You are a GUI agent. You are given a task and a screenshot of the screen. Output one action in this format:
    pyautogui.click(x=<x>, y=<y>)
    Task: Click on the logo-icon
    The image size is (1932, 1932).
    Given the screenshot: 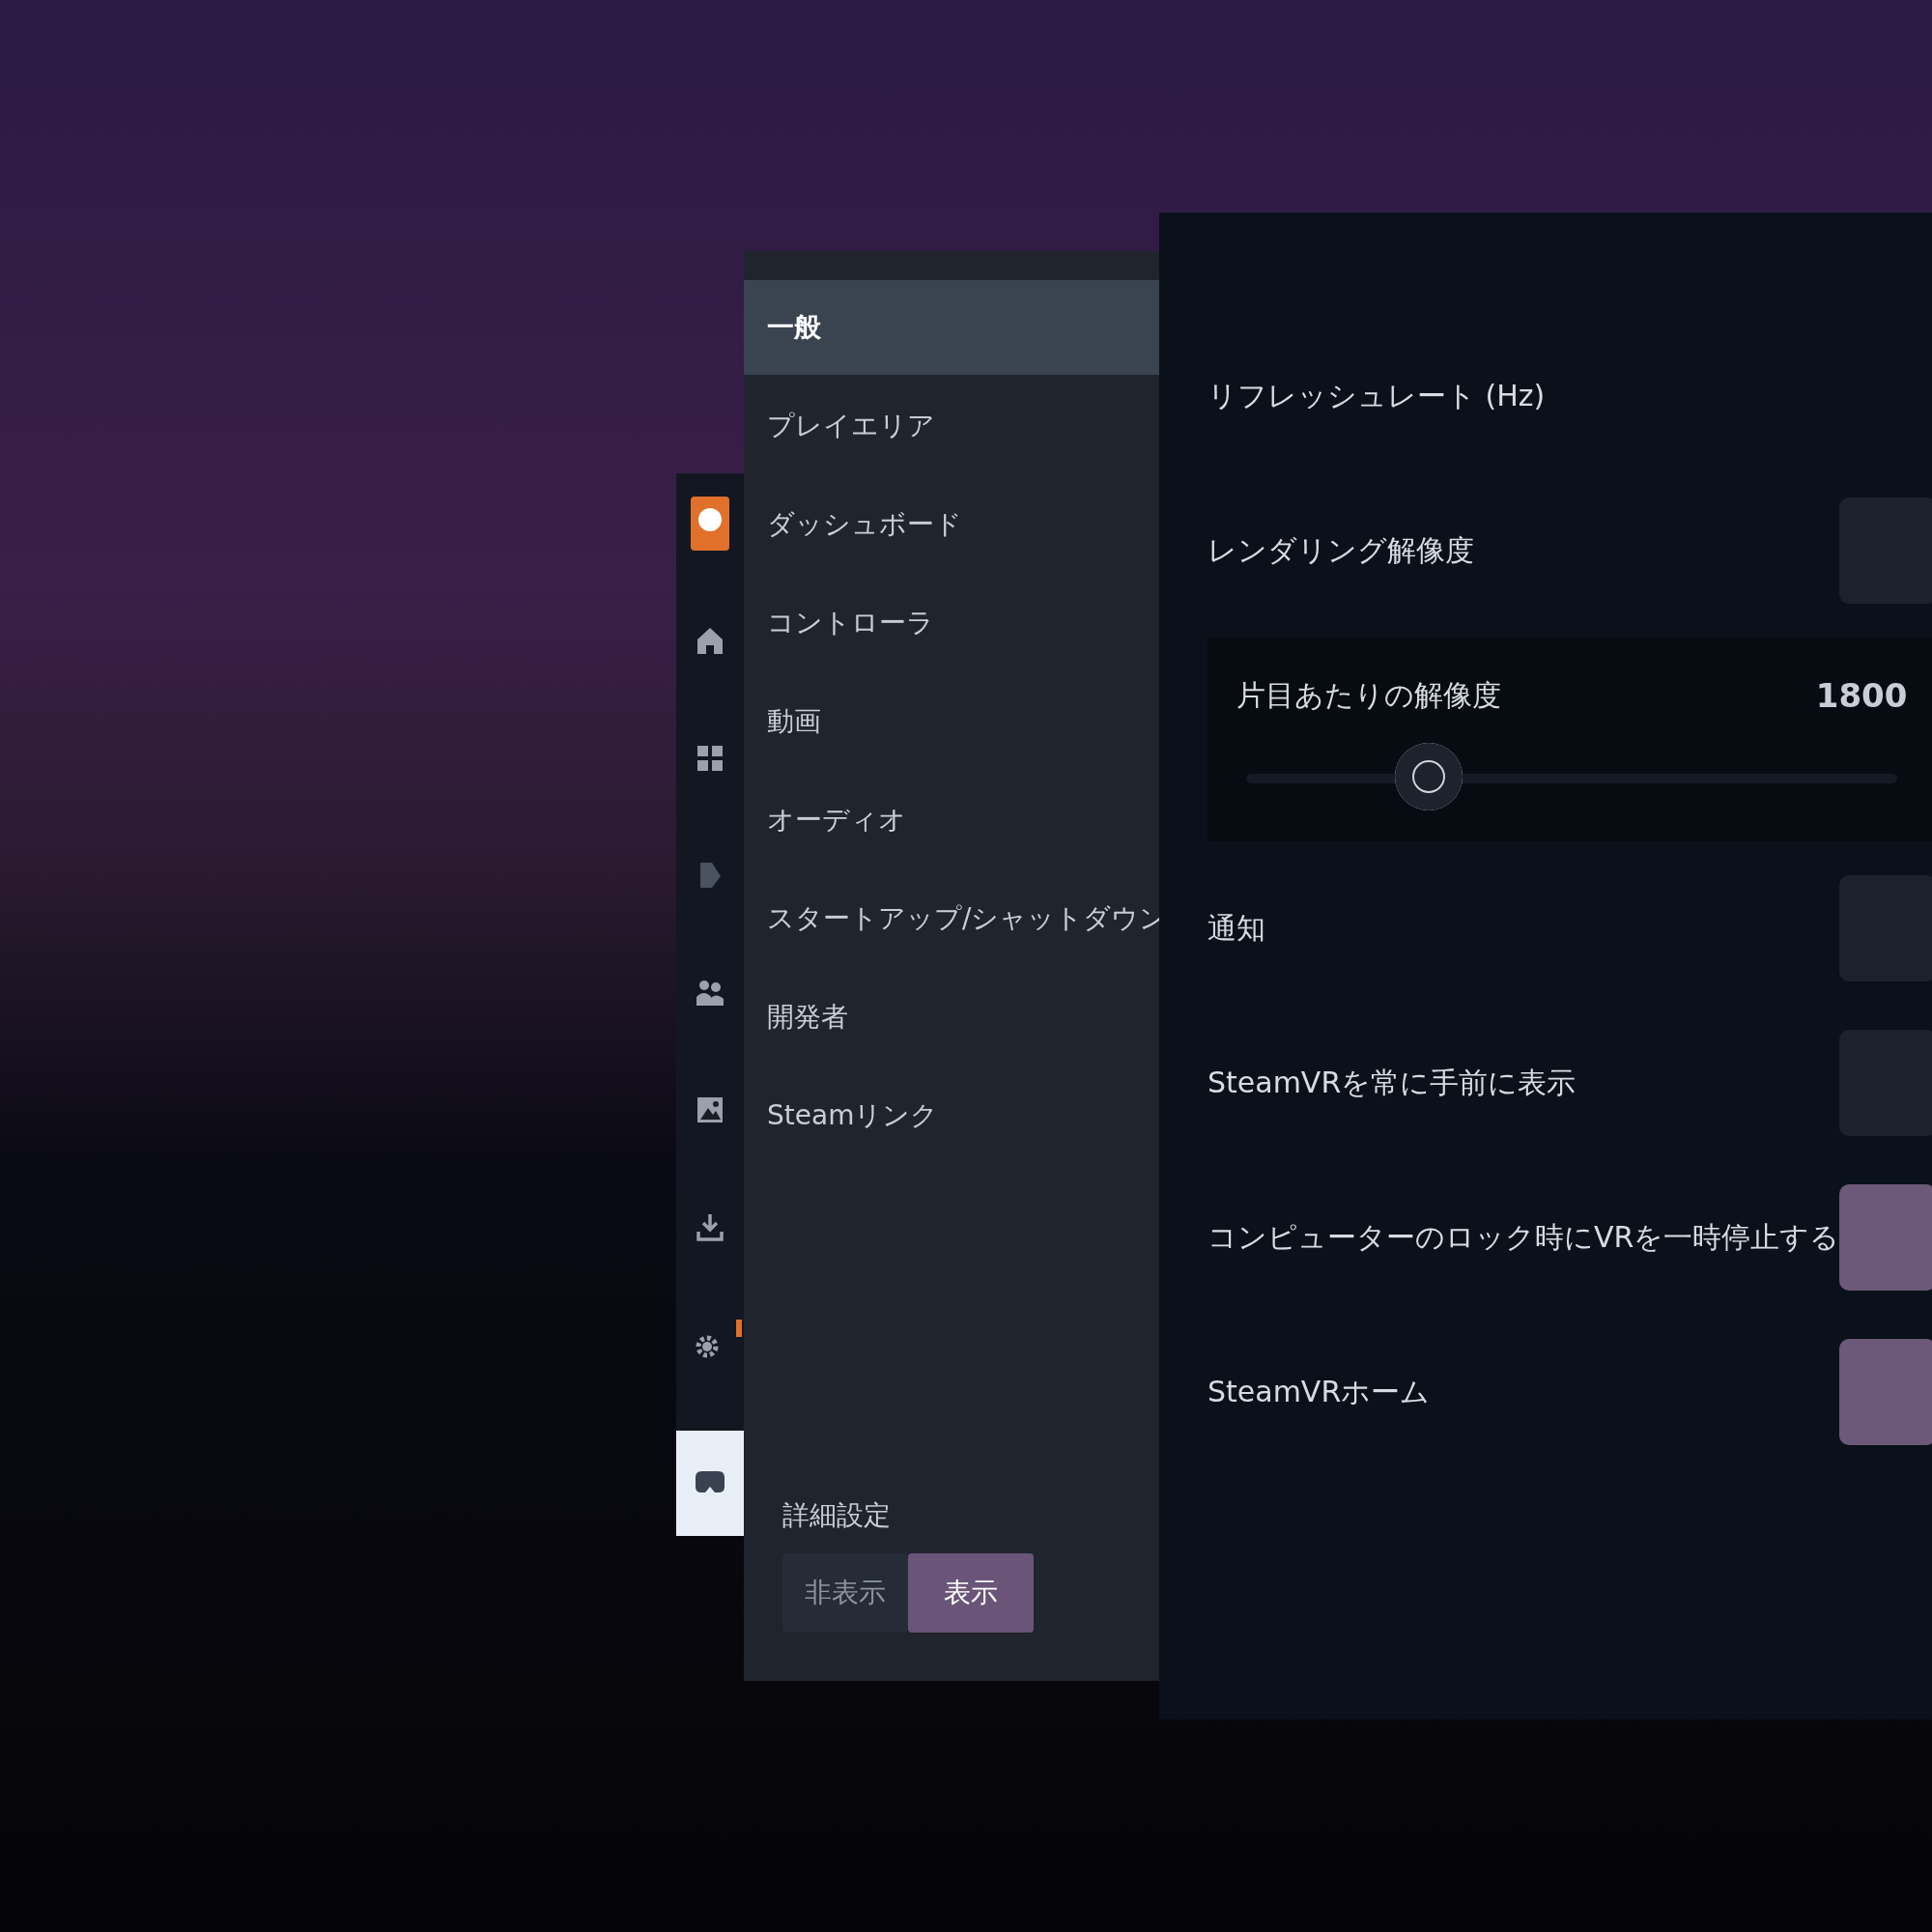 What is the action you would take?
    pyautogui.click(x=710, y=523)
    